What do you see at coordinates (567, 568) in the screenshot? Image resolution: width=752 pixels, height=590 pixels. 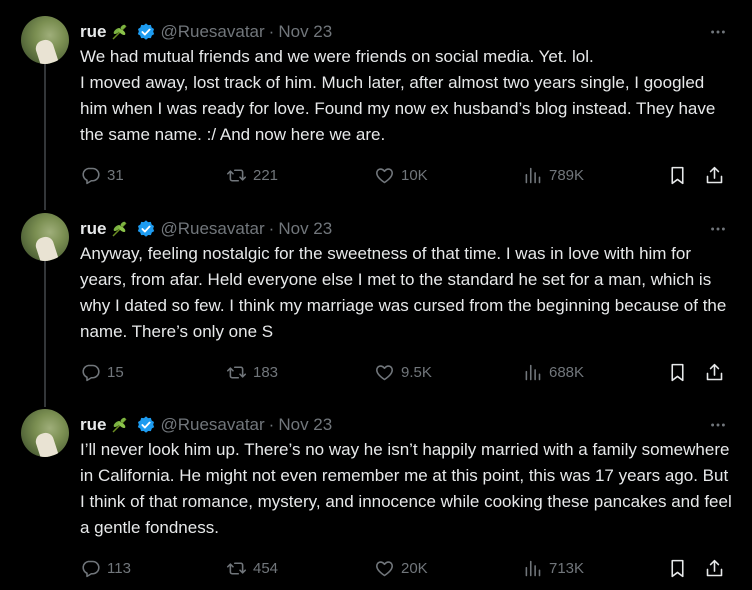 I see `views-count: 713K` at bounding box center [567, 568].